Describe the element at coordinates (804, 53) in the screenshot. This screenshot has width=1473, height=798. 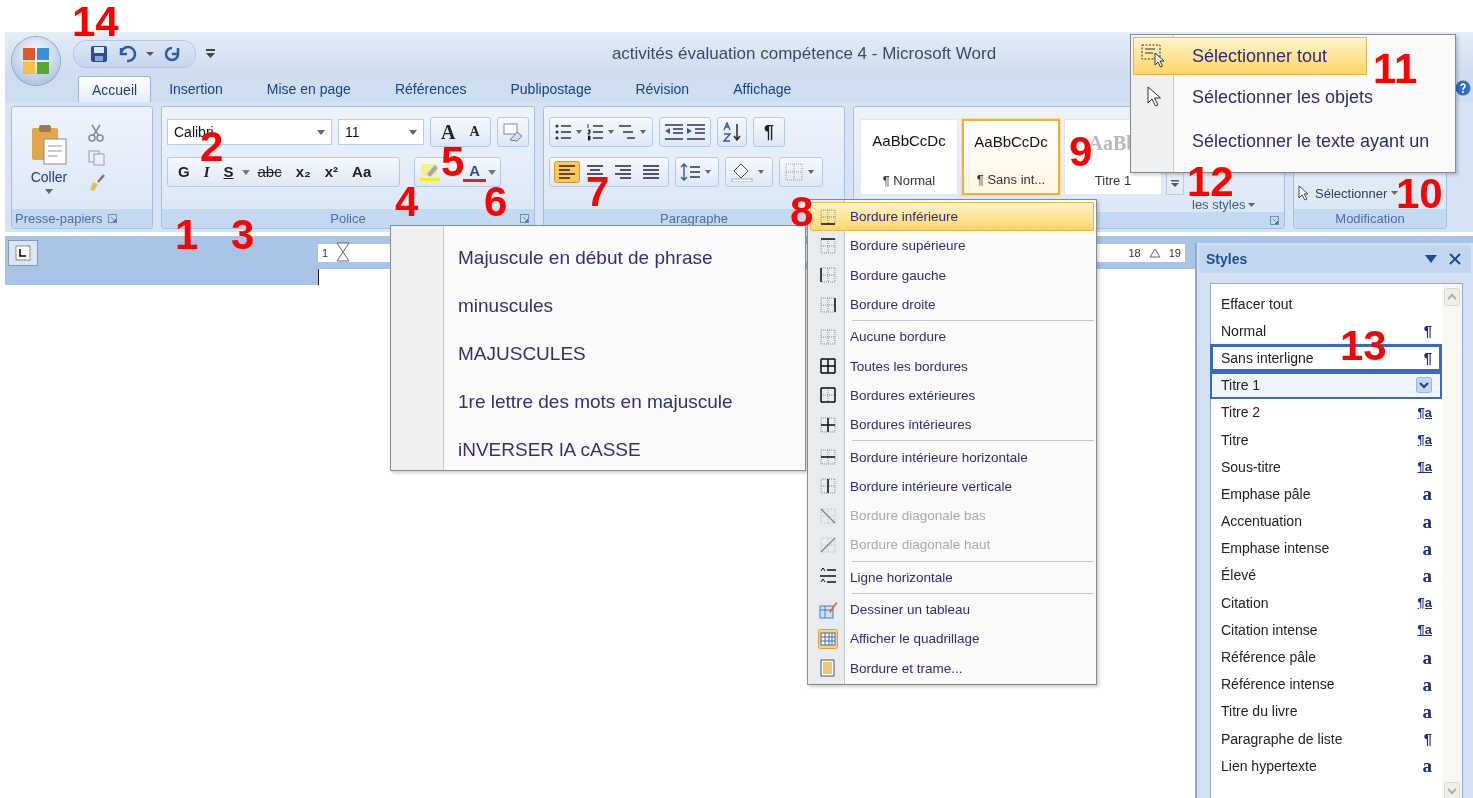
I see `window-title: activités évaluation compétence 4 - Microsoft Word` at that location.